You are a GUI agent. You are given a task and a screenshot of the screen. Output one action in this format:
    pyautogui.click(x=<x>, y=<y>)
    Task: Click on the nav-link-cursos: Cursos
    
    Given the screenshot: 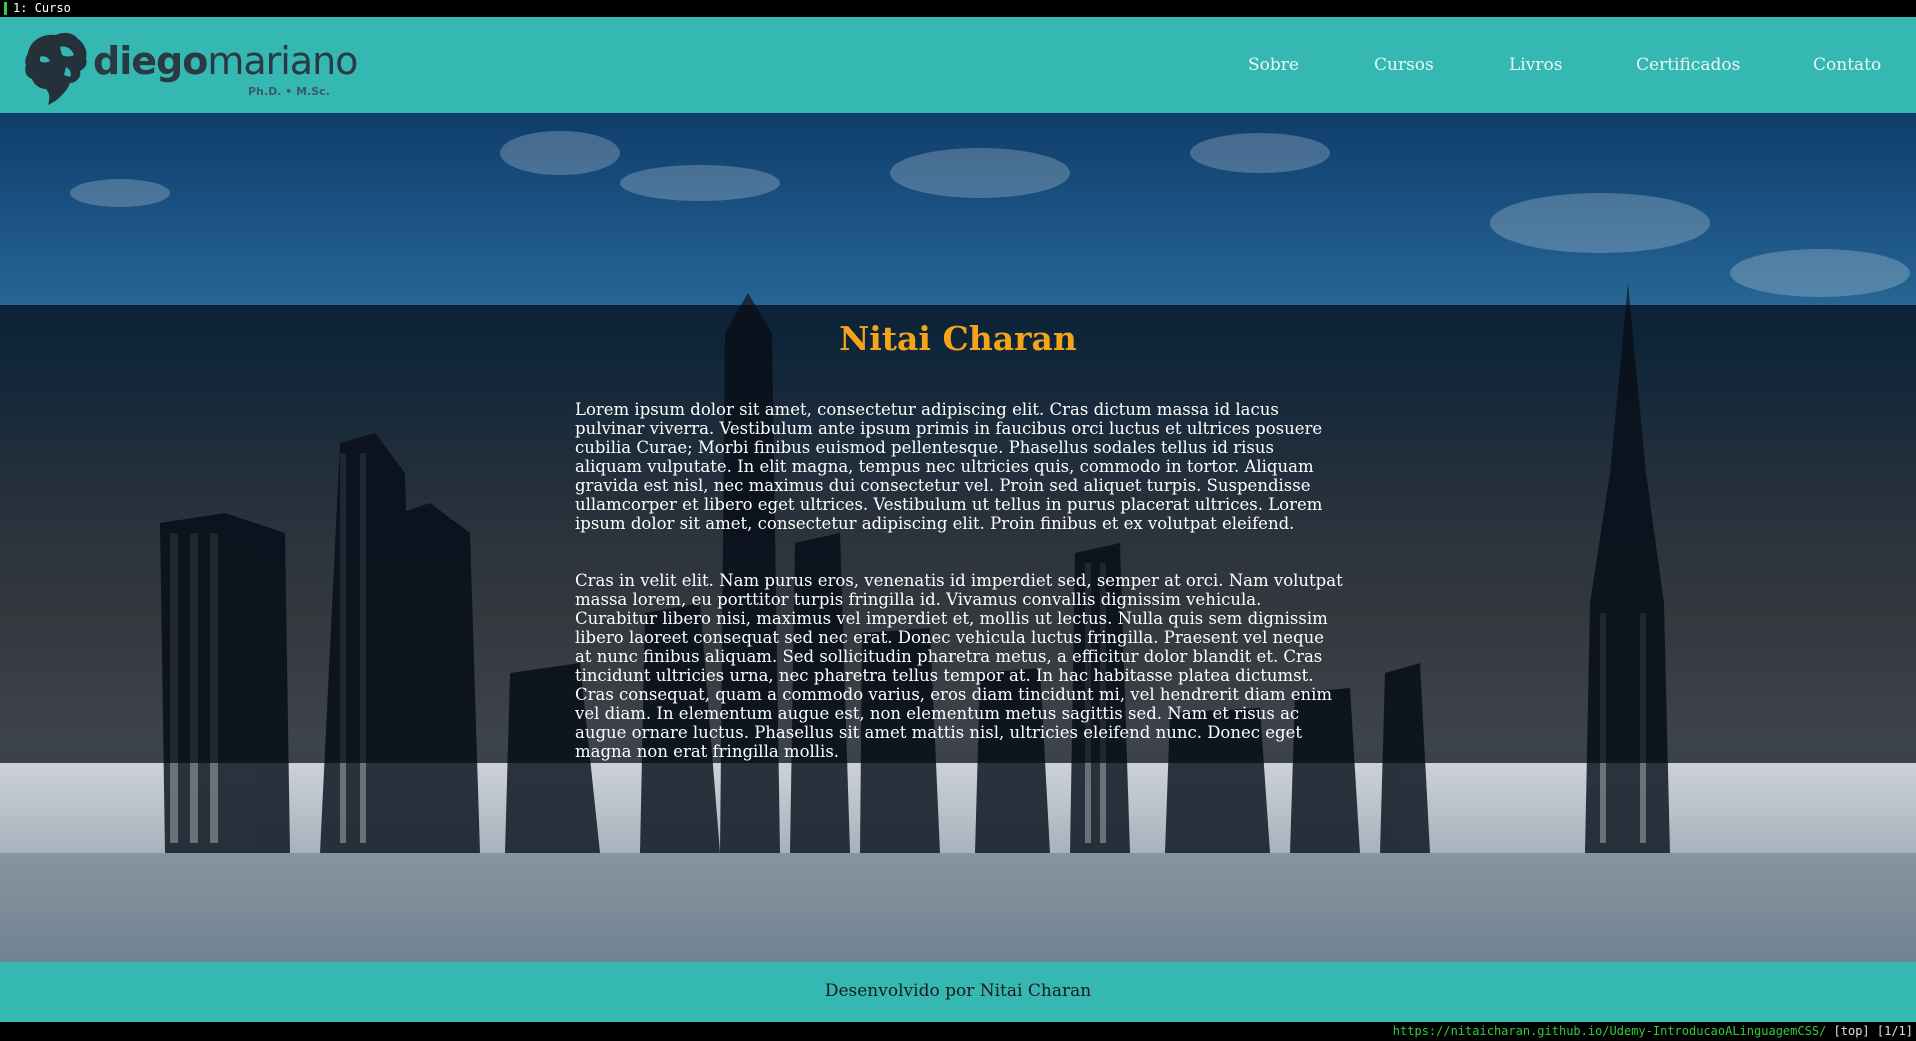 What is the action you would take?
    pyautogui.click(x=1404, y=65)
    